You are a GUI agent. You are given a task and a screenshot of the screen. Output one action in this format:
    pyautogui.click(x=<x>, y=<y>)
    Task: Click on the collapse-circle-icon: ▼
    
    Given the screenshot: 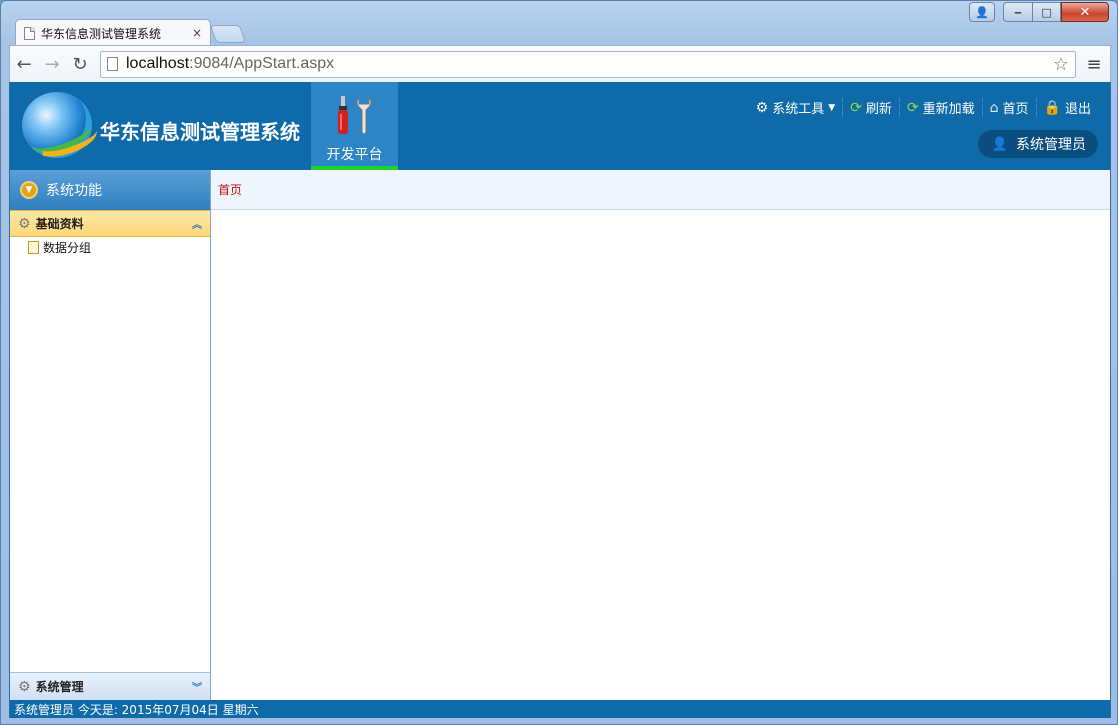 What is the action you would take?
    pyautogui.click(x=29, y=190)
    